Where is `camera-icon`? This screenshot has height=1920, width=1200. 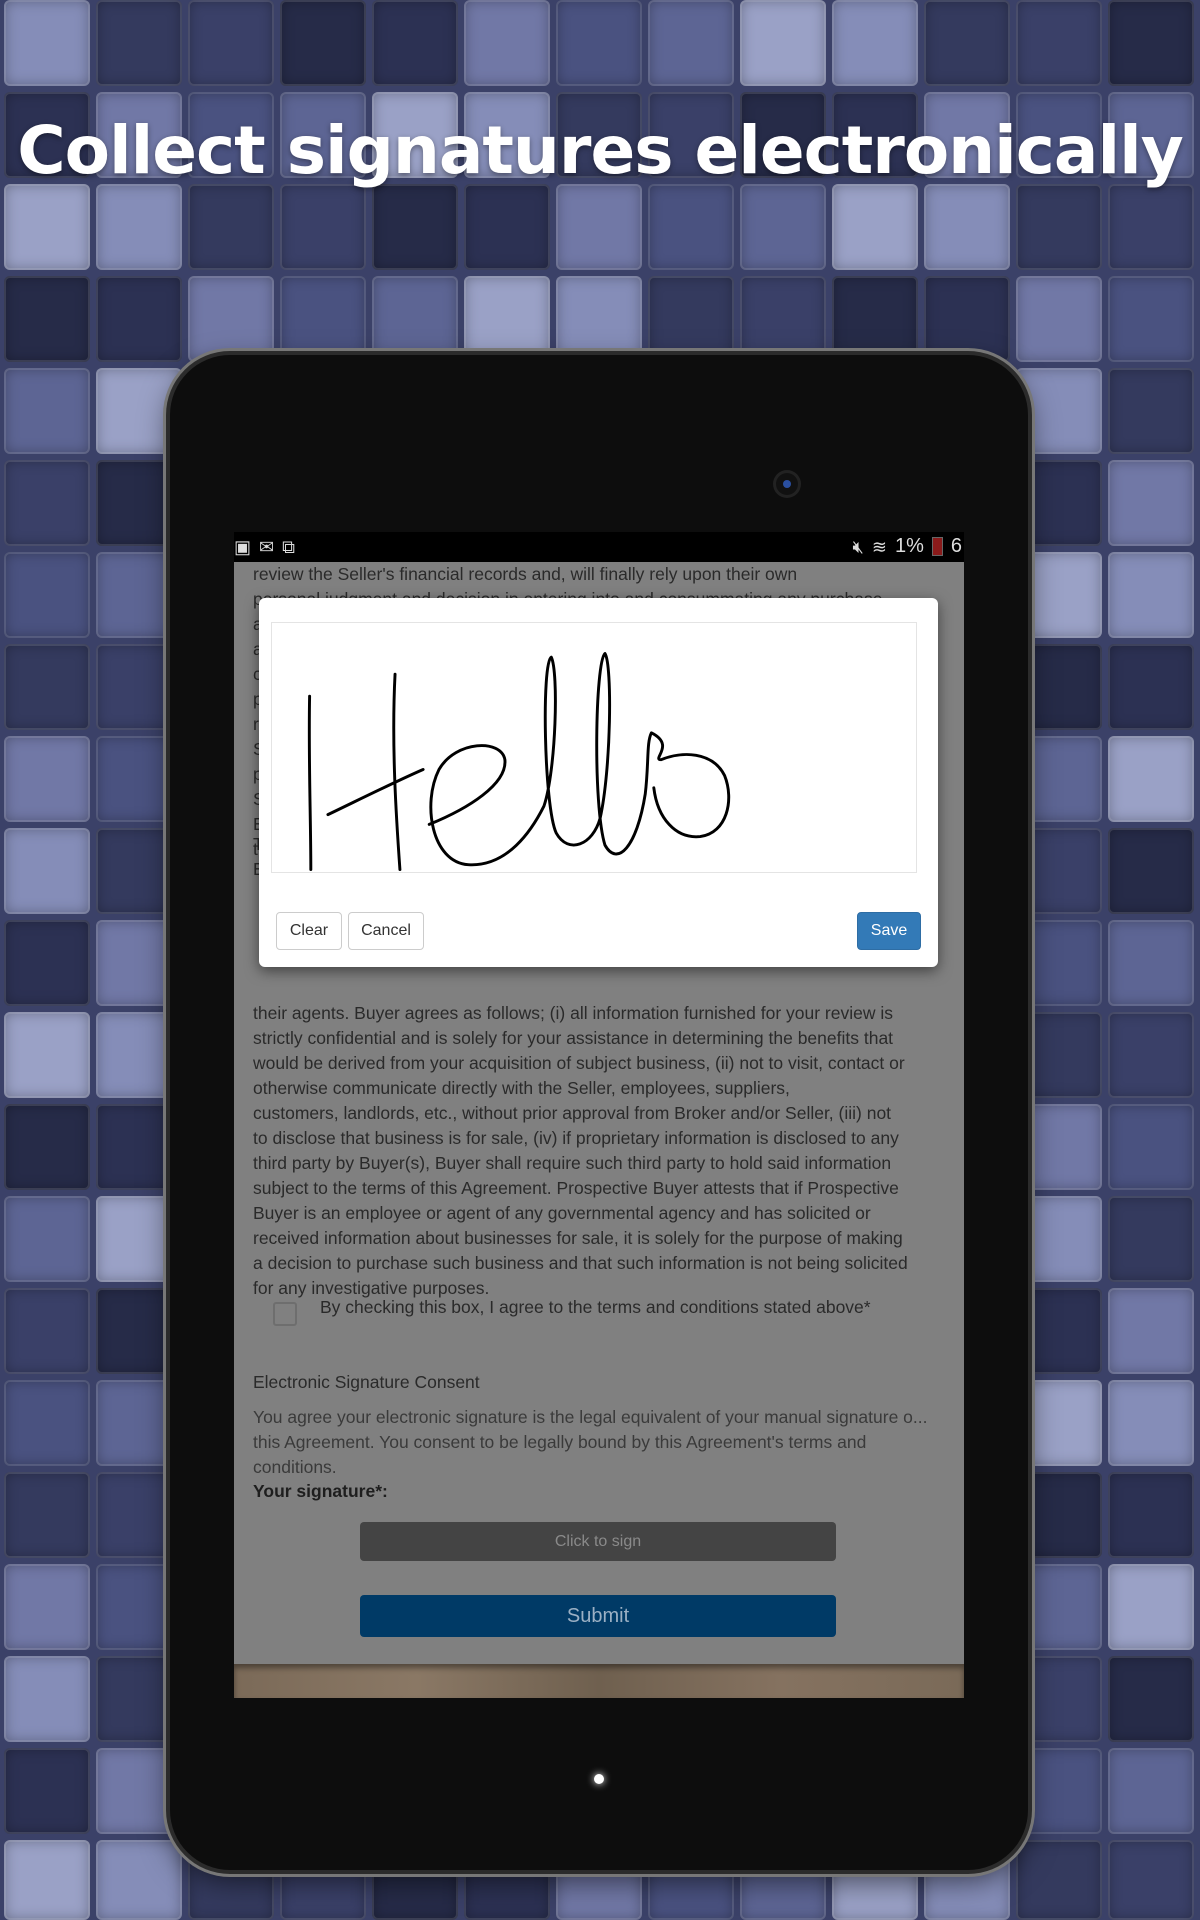
camera-icon is located at coordinates (787, 484).